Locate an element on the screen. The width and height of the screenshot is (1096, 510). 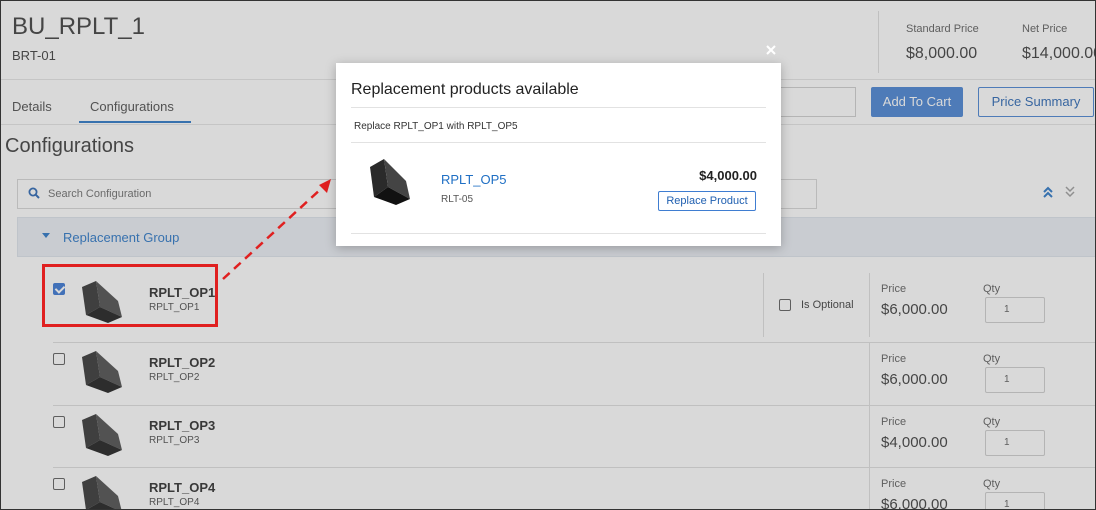
replacement-product-link: RPLT_OP5 is located at coordinates (474, 179).